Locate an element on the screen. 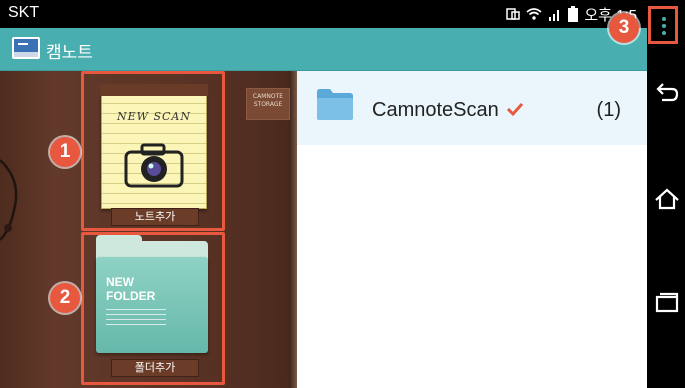  new-folder-title-line2: FOLDER is located at coordinates (131, 296).